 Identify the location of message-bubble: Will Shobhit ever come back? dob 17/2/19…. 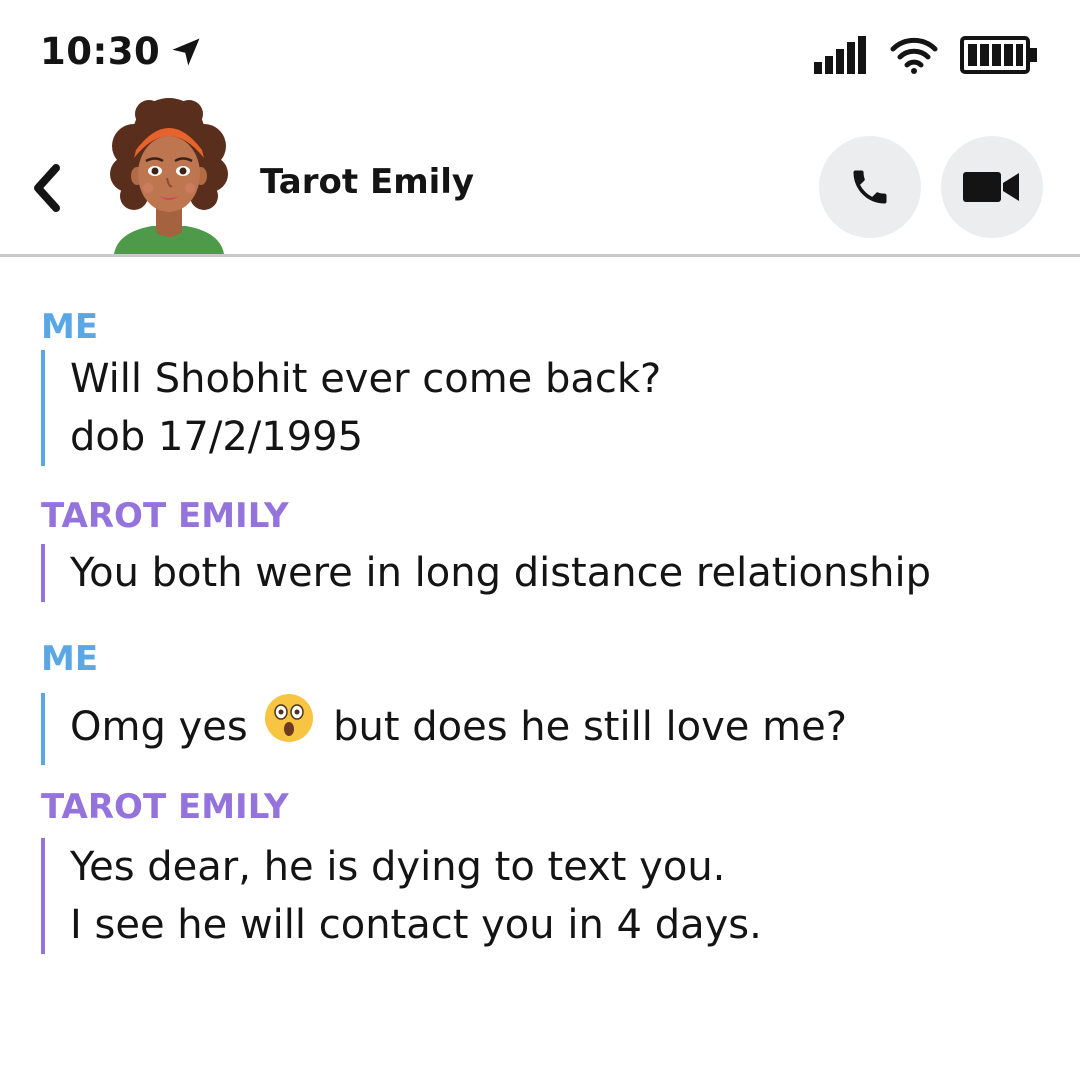
(351, 408).